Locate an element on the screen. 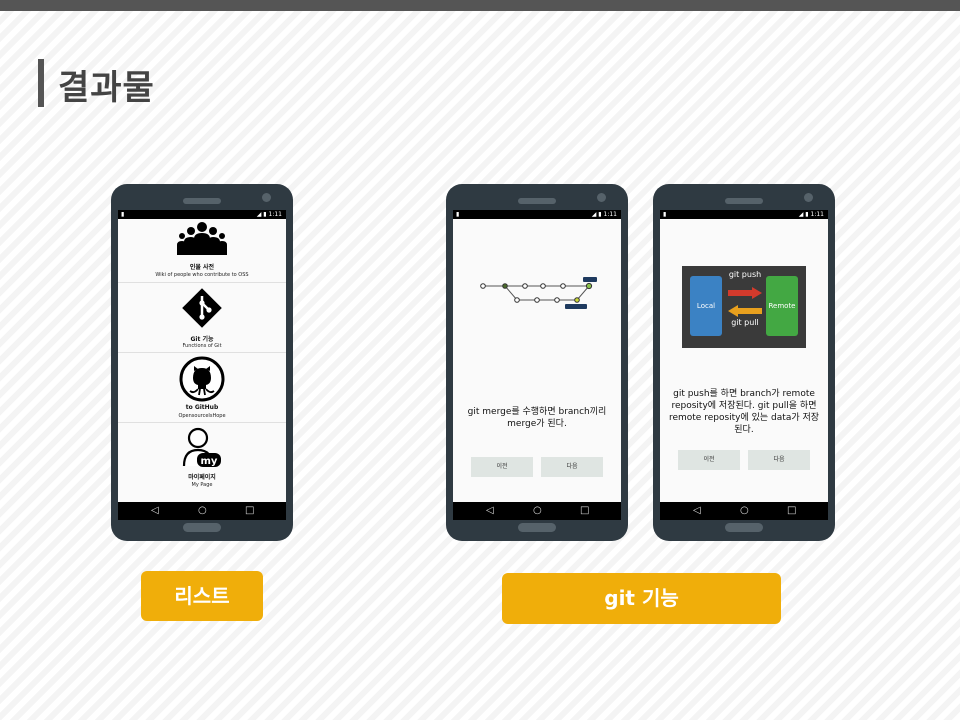 Image resolution: width=960 pixels, height=720 pixels. merge-description: git merge를 수행하면 branch끼리 merge가 된다. is located at coordinates (537, 418).